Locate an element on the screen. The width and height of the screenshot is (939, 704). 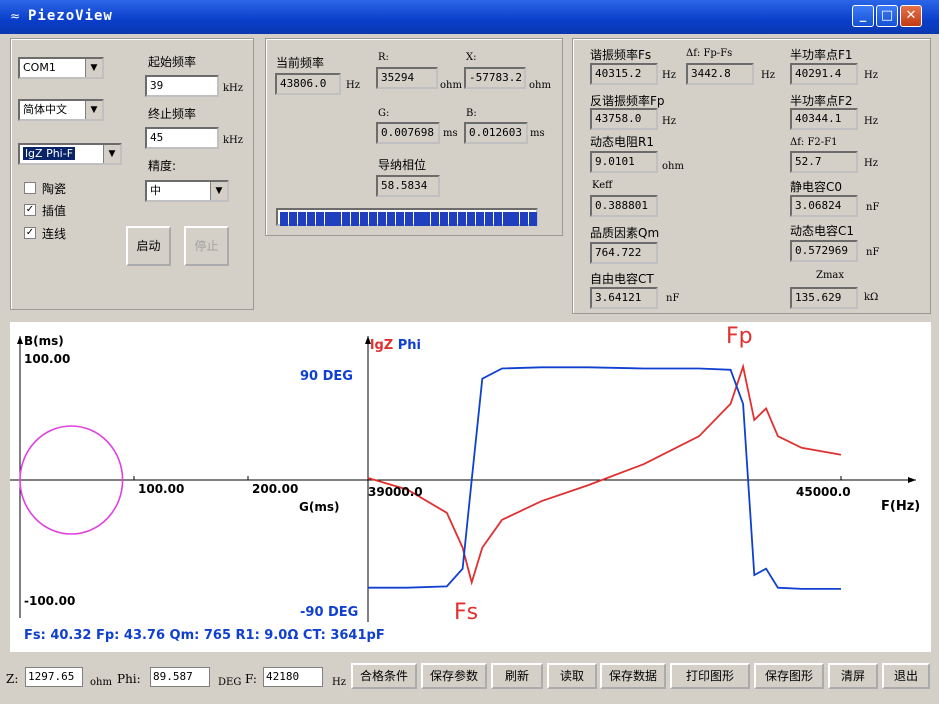
r1-unit: ohm is located at coordinates (673, 166).